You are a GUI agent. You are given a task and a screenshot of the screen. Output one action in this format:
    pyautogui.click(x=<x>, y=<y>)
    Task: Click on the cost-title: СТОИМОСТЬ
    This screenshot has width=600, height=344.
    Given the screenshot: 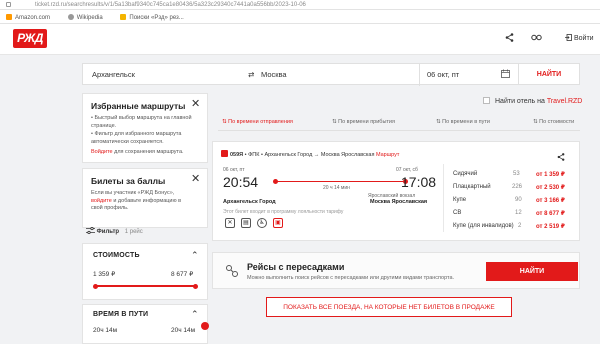 What is the action you would take?
    pyautogui.click(x=116, y=255)
    